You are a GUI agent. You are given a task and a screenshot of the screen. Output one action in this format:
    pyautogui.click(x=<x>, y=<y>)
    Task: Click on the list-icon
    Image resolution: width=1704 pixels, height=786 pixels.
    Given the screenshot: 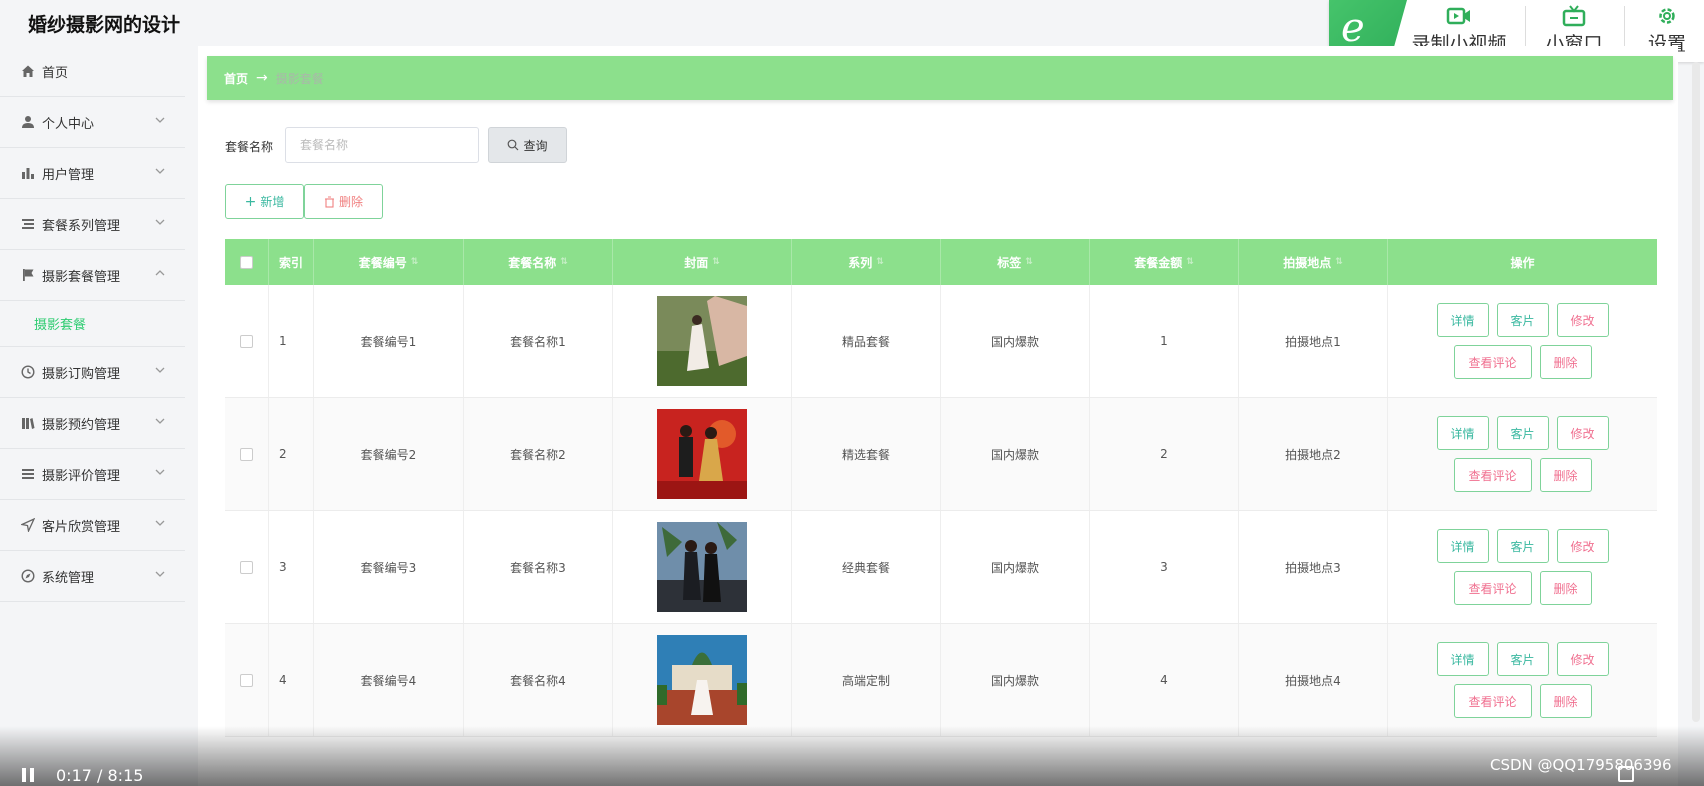 What is the action you would take?
    pyautogui.click(x=27, y=224)
    